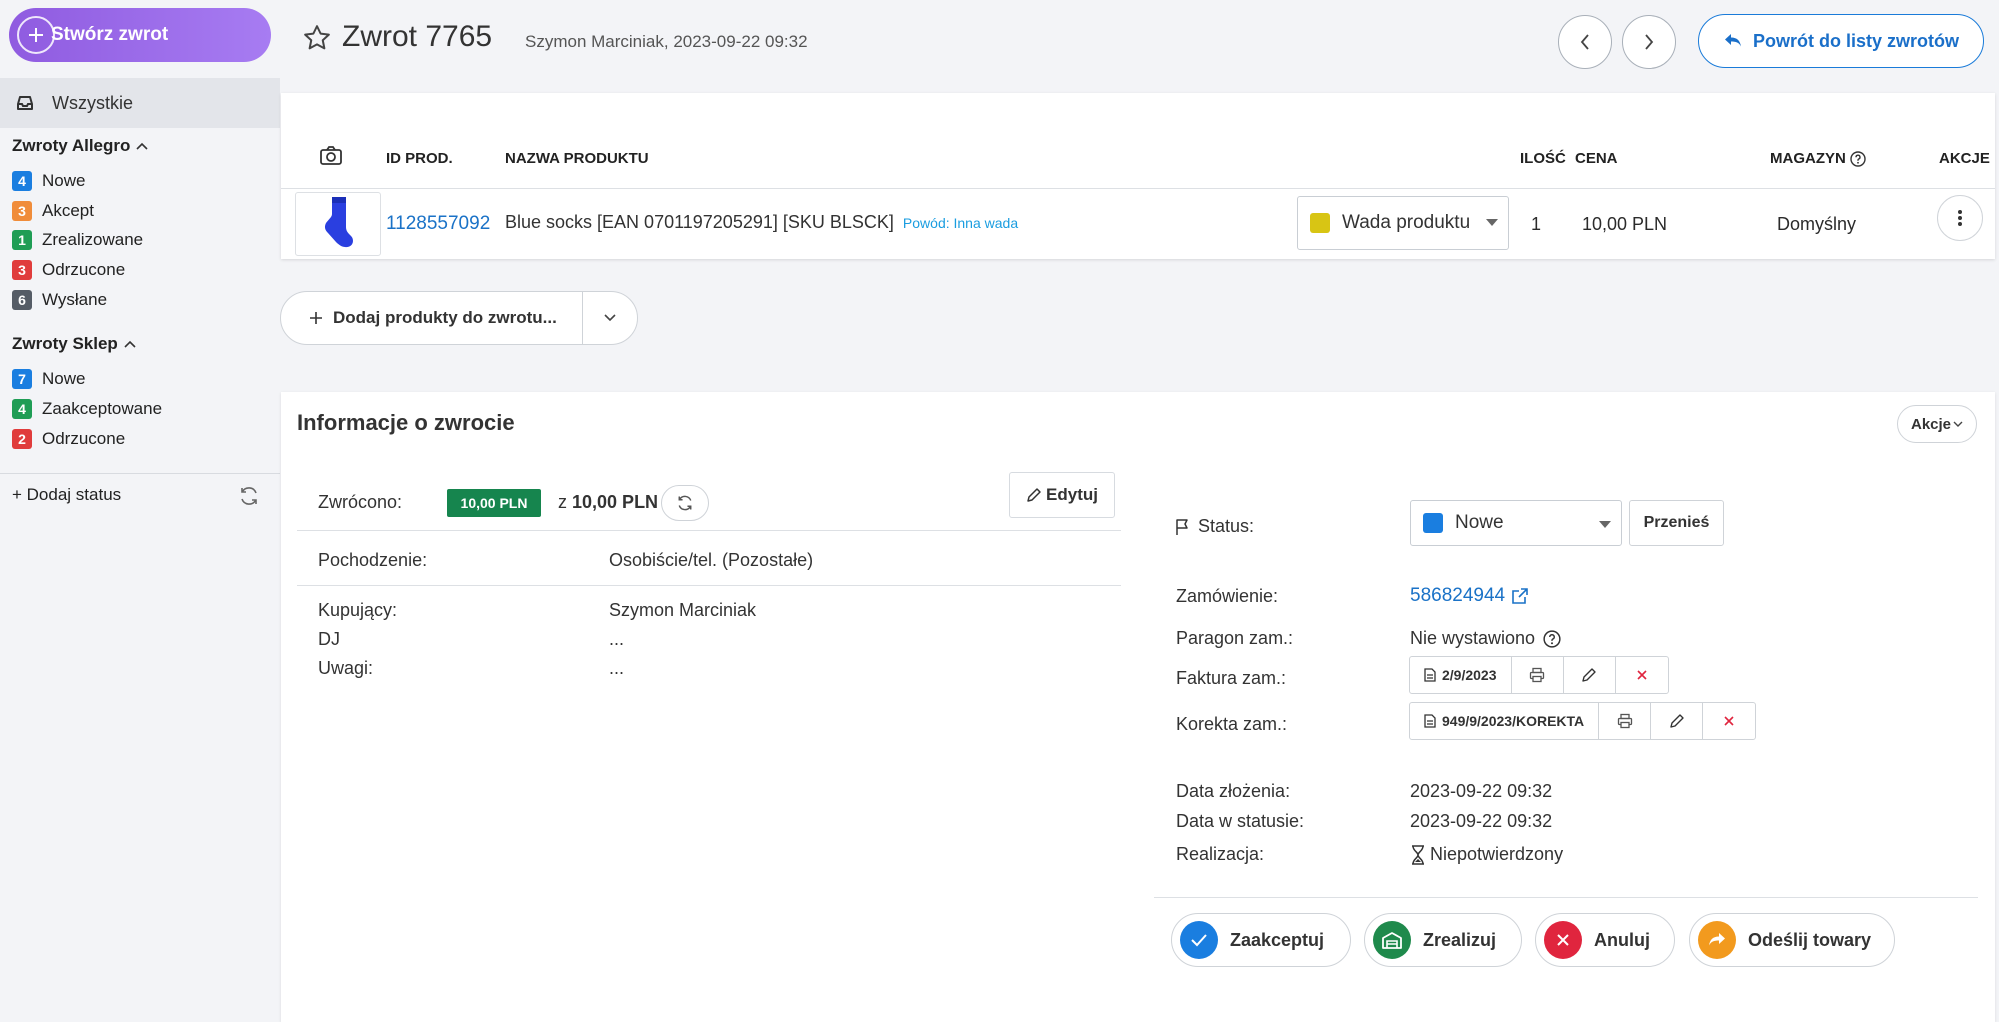  Describe the element at coordinates (1585, 42) in the screenshot. I see `prev-return-button` at that location.